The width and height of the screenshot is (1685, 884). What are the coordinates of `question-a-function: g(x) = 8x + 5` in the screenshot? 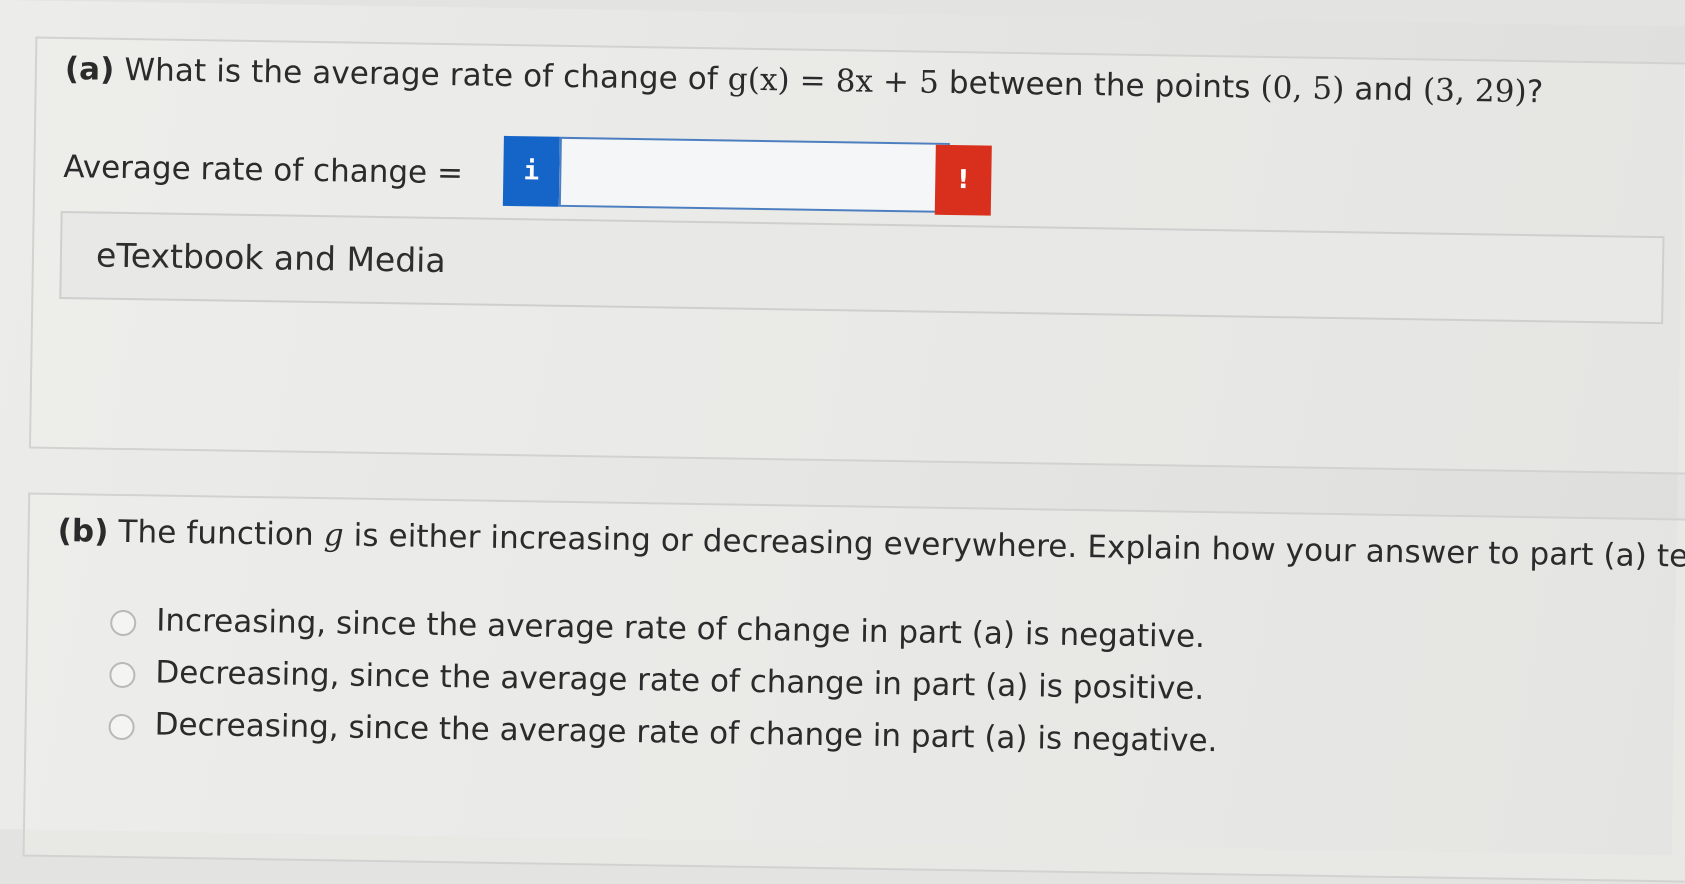 It's located at (833, 81).